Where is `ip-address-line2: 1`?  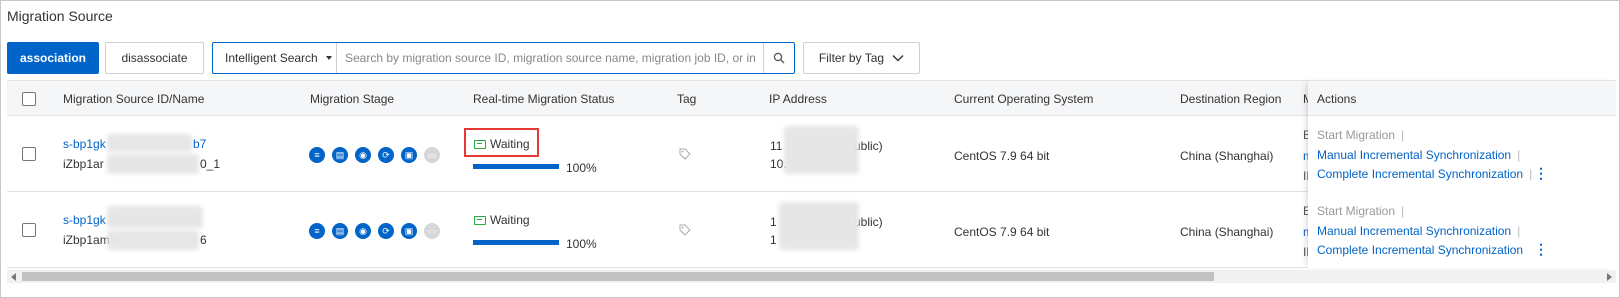
ip-address-line2: 1 is located at coordinates (773, 240).